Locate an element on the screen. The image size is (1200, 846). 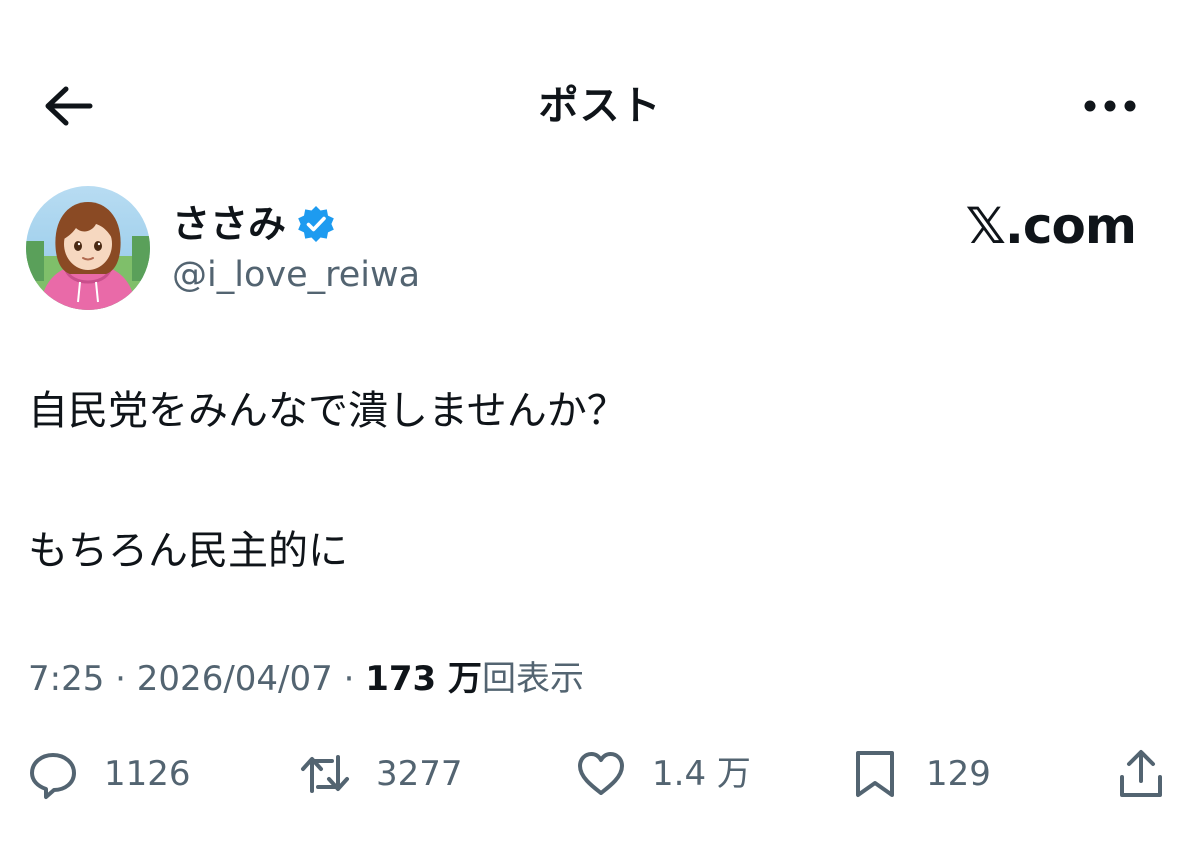
retweet-count: 3277 is located at coordinates (419, 774).